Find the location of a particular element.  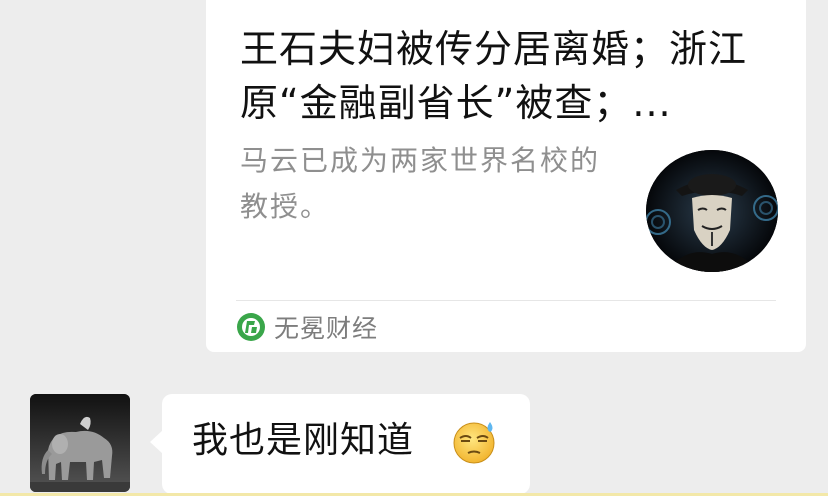

contact-avatar is located at coordinates (80, 443).